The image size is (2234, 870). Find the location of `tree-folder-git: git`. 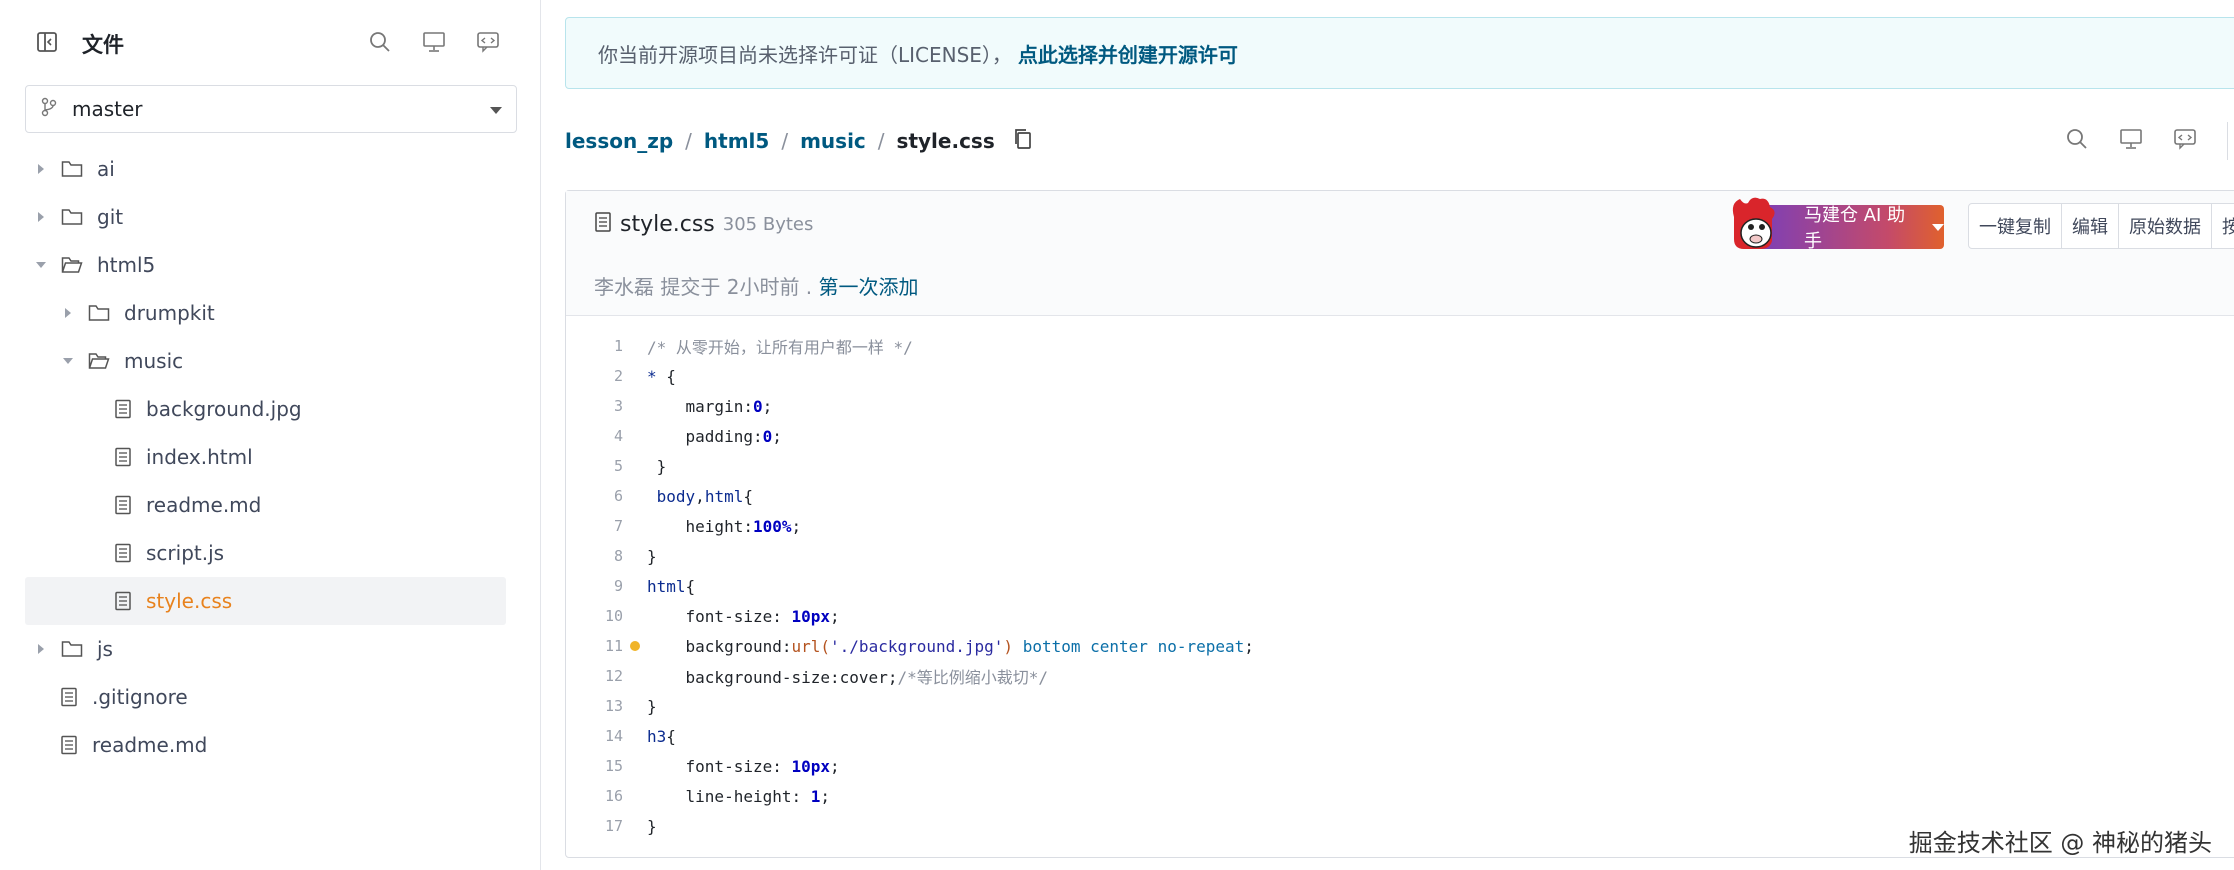

tree-folder-git: git is located at coordinates (265, 217).